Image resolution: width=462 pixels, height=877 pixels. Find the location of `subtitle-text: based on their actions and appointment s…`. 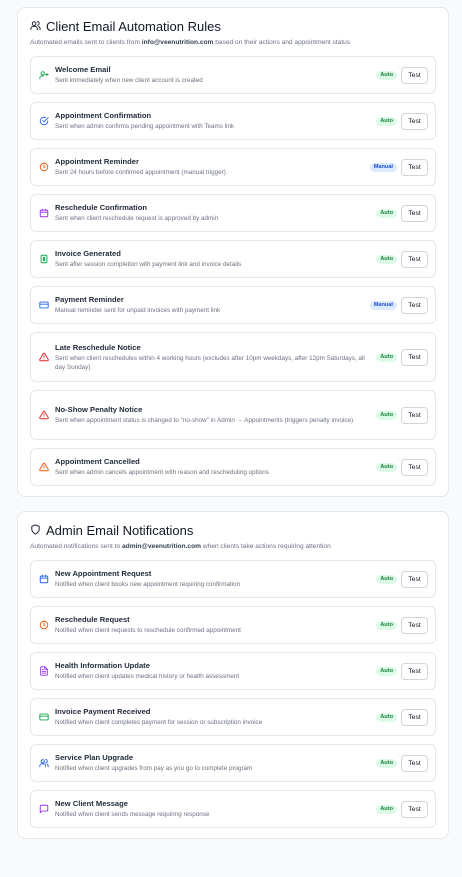

subtitle-text: based on their actions and appointment s… is located at coordinates (282, 42).